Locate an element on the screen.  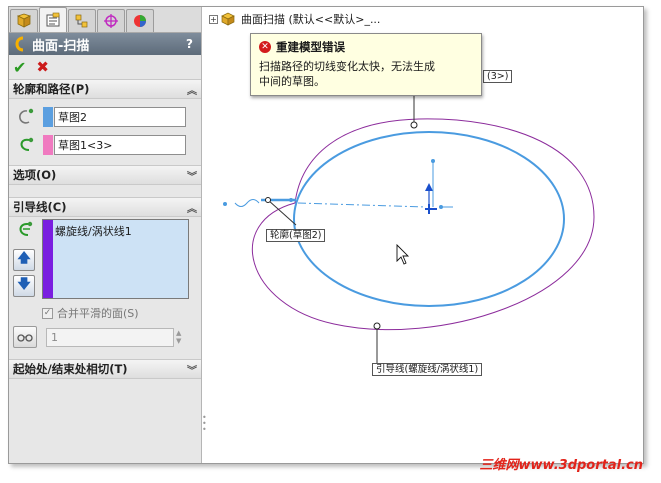
tab-property-manager is located at coordinates (53, 19).